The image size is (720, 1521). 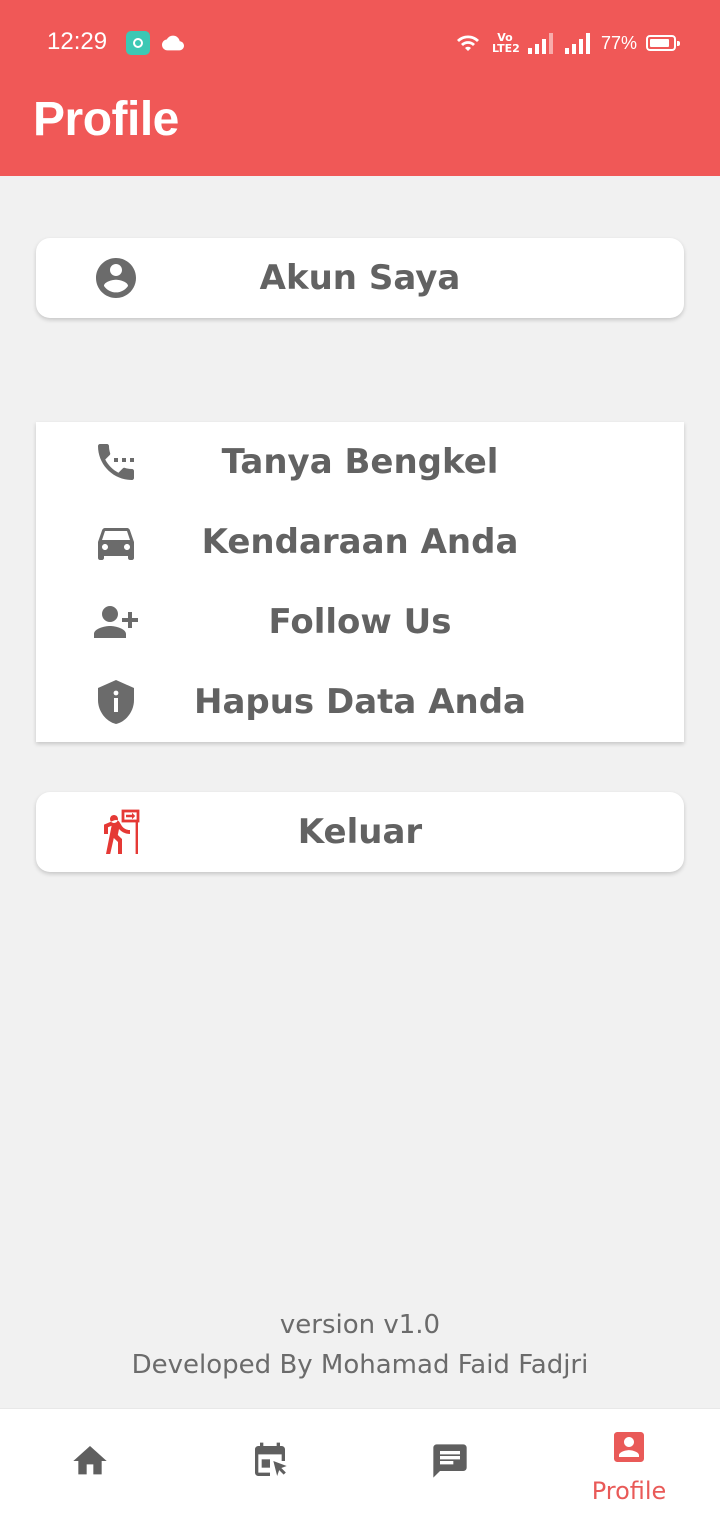 I want to click on app-bar: 12:29 Vo LTE2 77% Profile, so click(x=360, y=88).